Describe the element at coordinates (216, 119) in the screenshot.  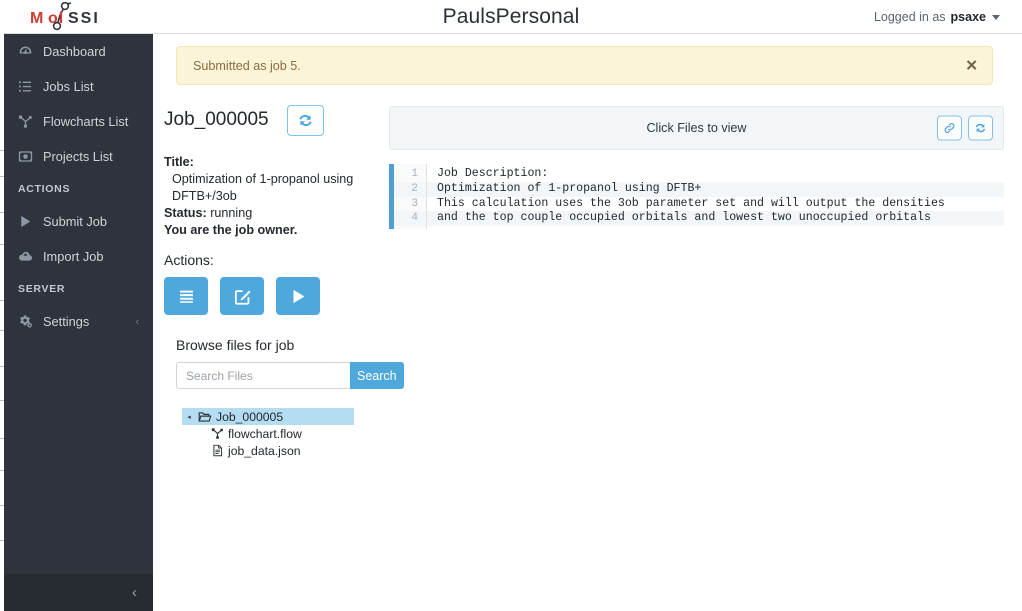
I see `job-id-label: Job_000005` at that location.